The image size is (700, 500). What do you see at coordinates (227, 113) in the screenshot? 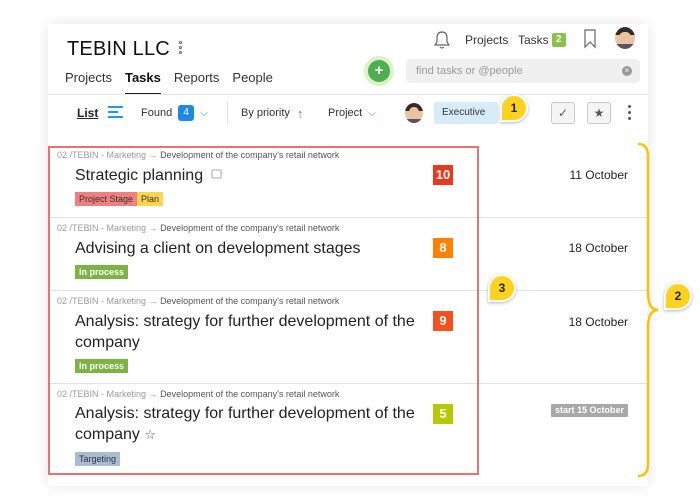
I see `toolbar-divider` at bounding box center [227, 113].